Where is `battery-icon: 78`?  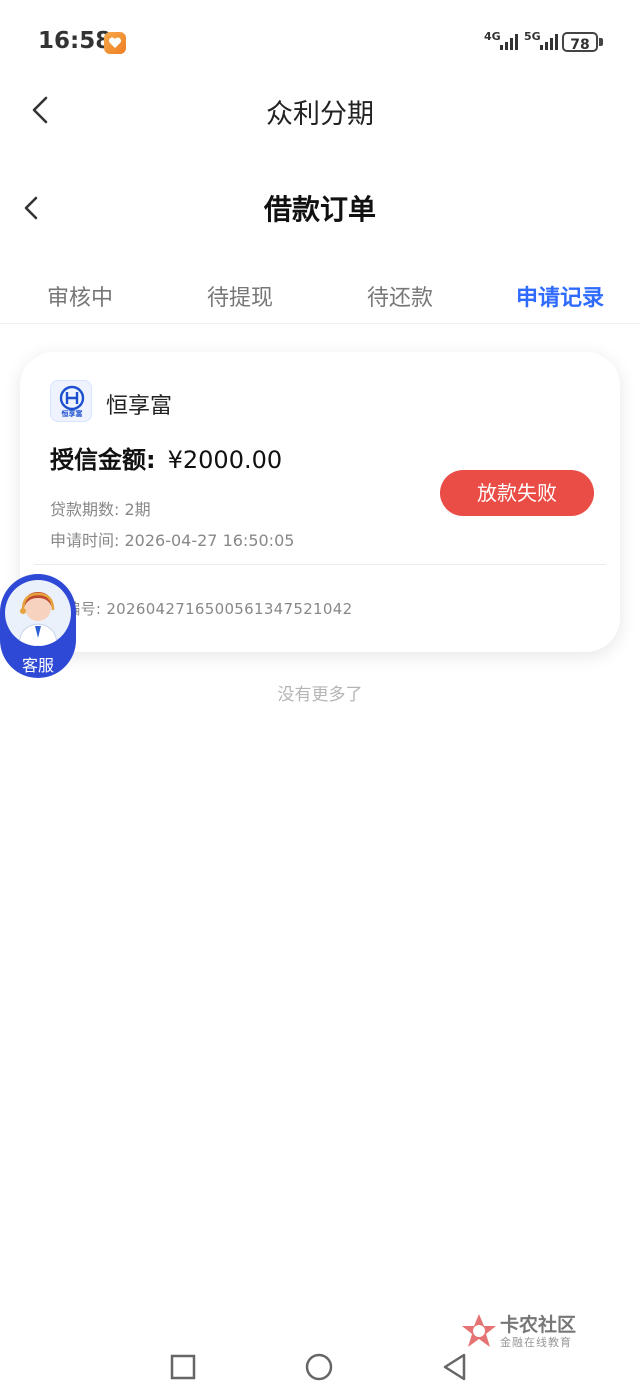
battery-icon: 78 is located at coordinates (580, 42).